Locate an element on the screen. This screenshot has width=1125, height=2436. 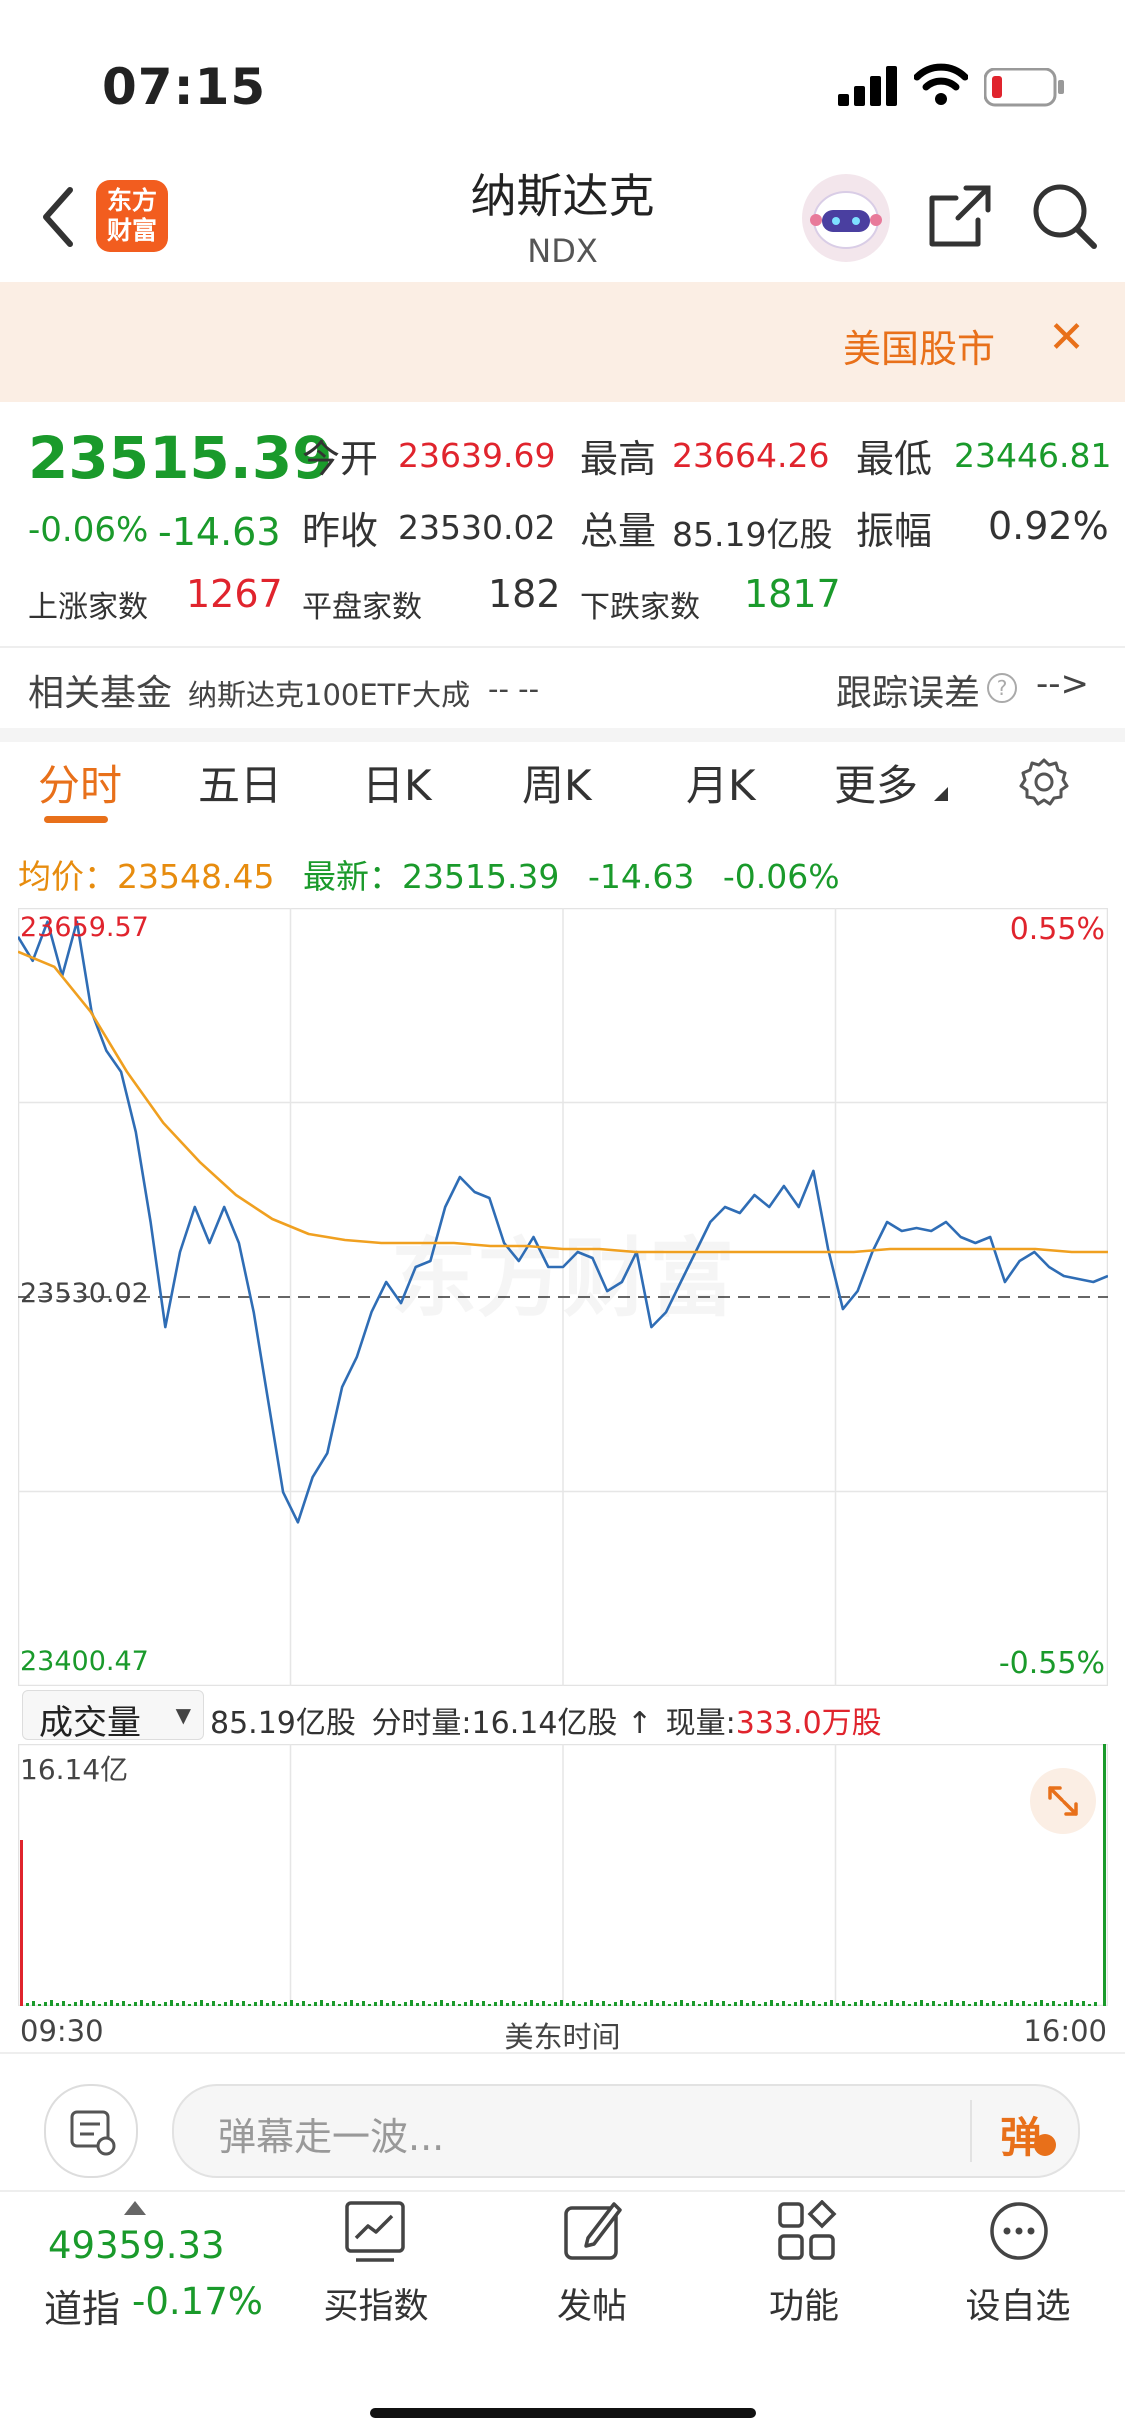
tab-monthly-k: 月K is located at coordinates (721, 782).